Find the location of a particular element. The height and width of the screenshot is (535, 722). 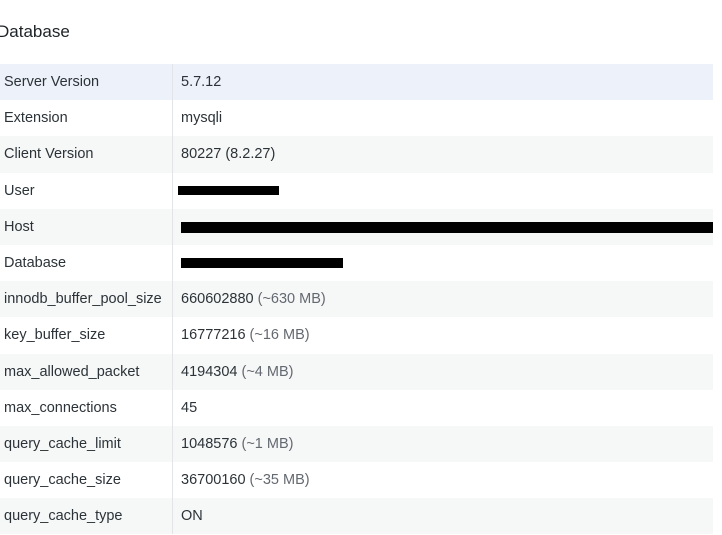

table-row: Server Version 5.7.12 is located at coordinates (357, 82).